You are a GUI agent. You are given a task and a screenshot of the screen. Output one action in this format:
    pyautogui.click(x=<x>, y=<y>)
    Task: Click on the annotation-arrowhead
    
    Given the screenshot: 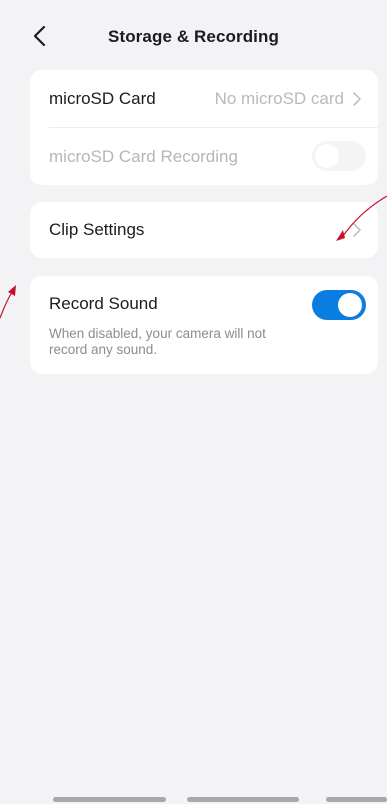 What is the action you would take?
    pyautogui.click(x=12, y=290)
    